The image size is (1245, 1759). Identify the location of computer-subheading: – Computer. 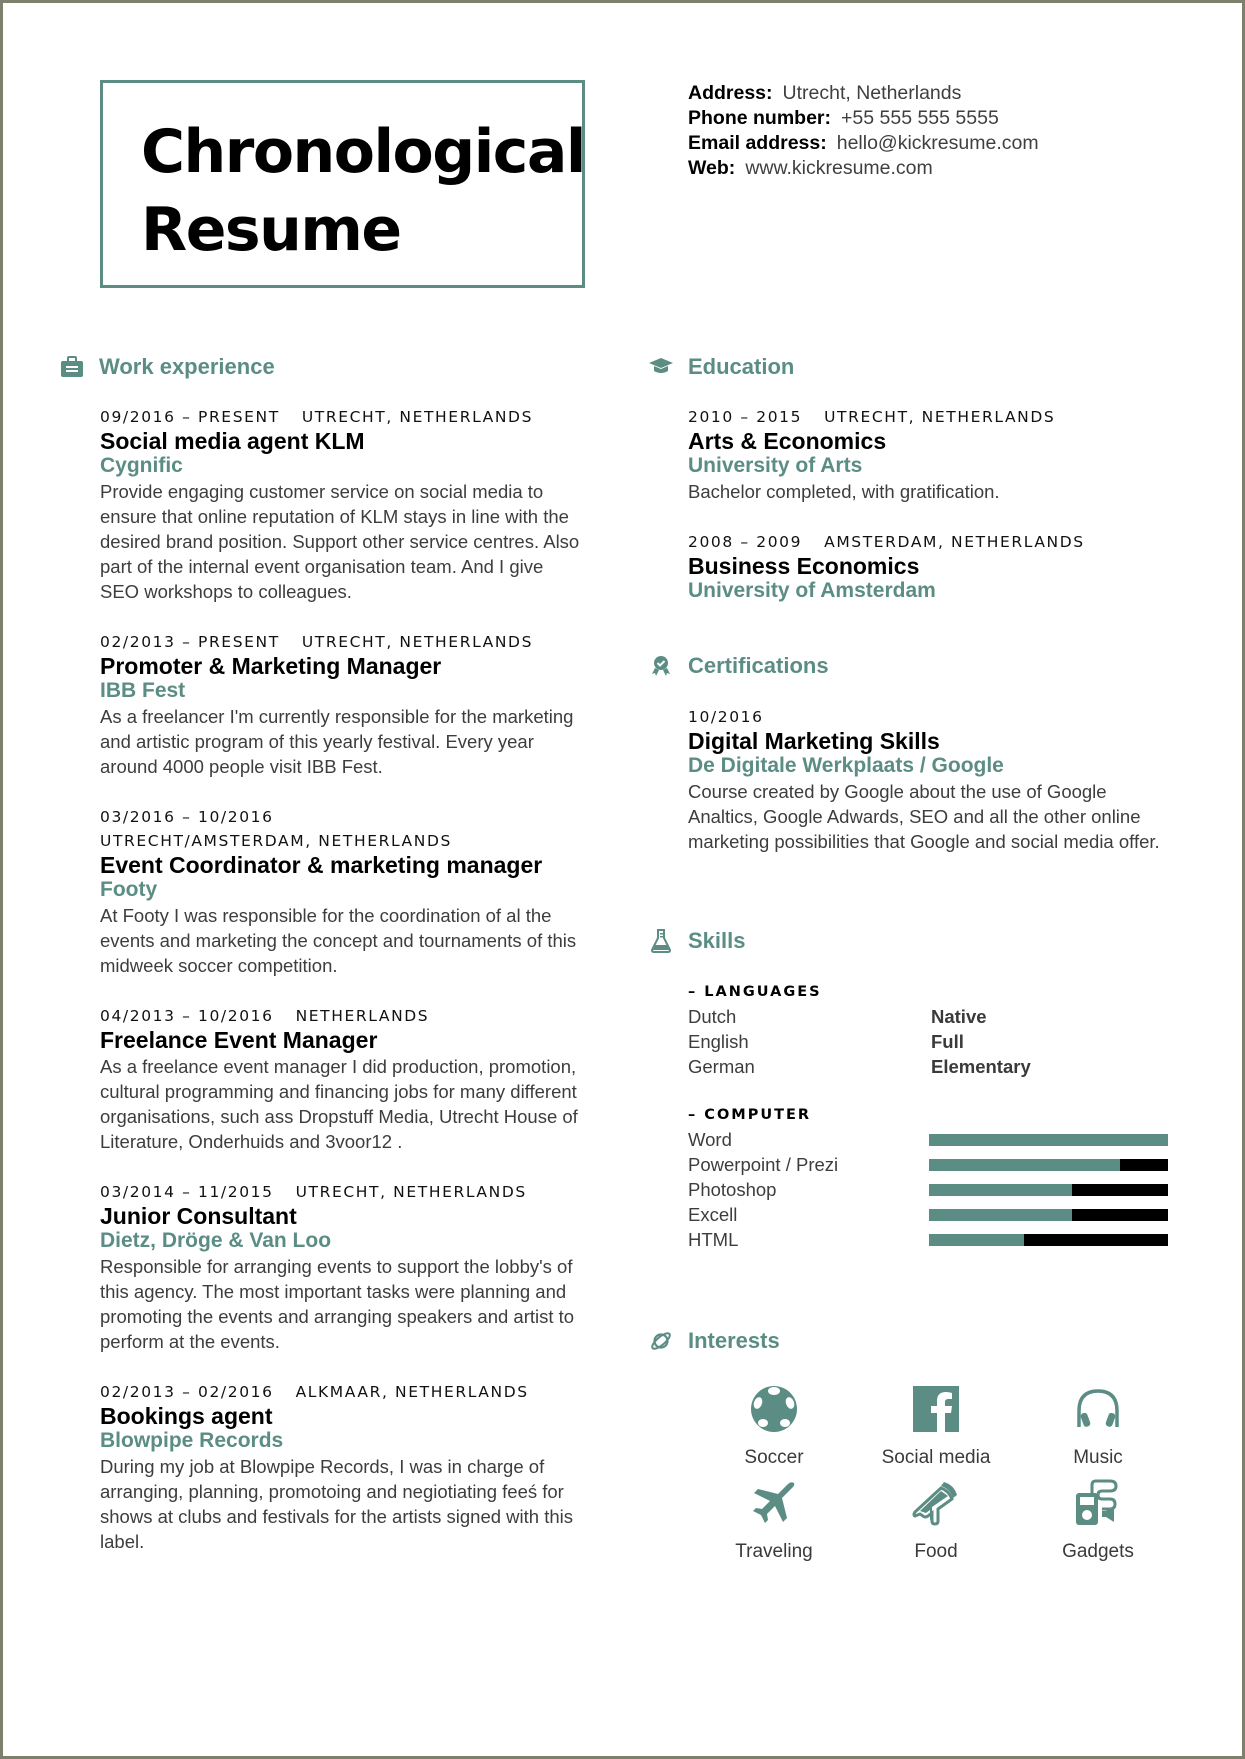
(750, 1115).